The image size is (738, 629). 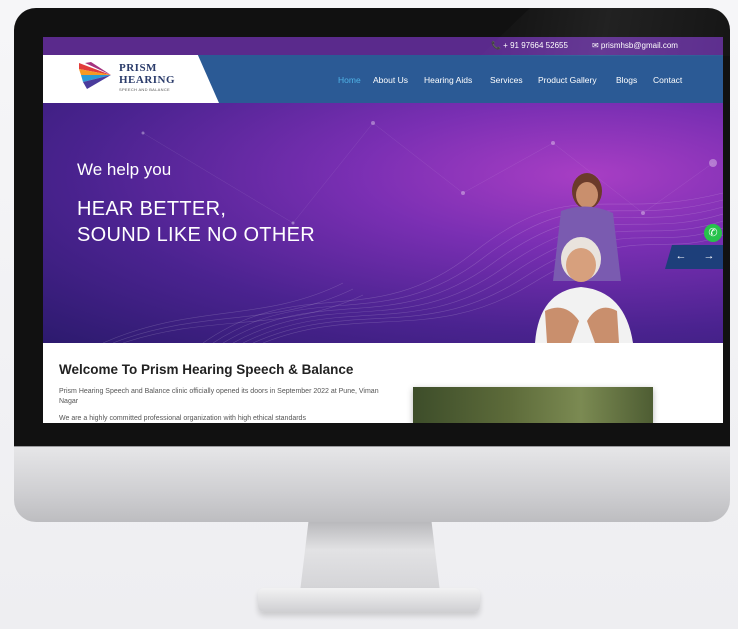 What do you see at coordinates (152, 209) in the screenshot?
I see `hero-headline-1: HEAR BETTER,` at bounding box center [152, 209].